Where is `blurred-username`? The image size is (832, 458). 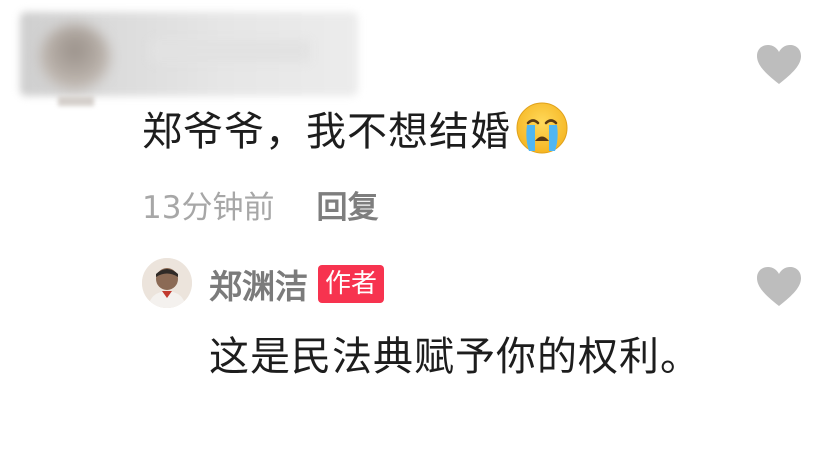 blurred-username is located at coordinates (230, 51).